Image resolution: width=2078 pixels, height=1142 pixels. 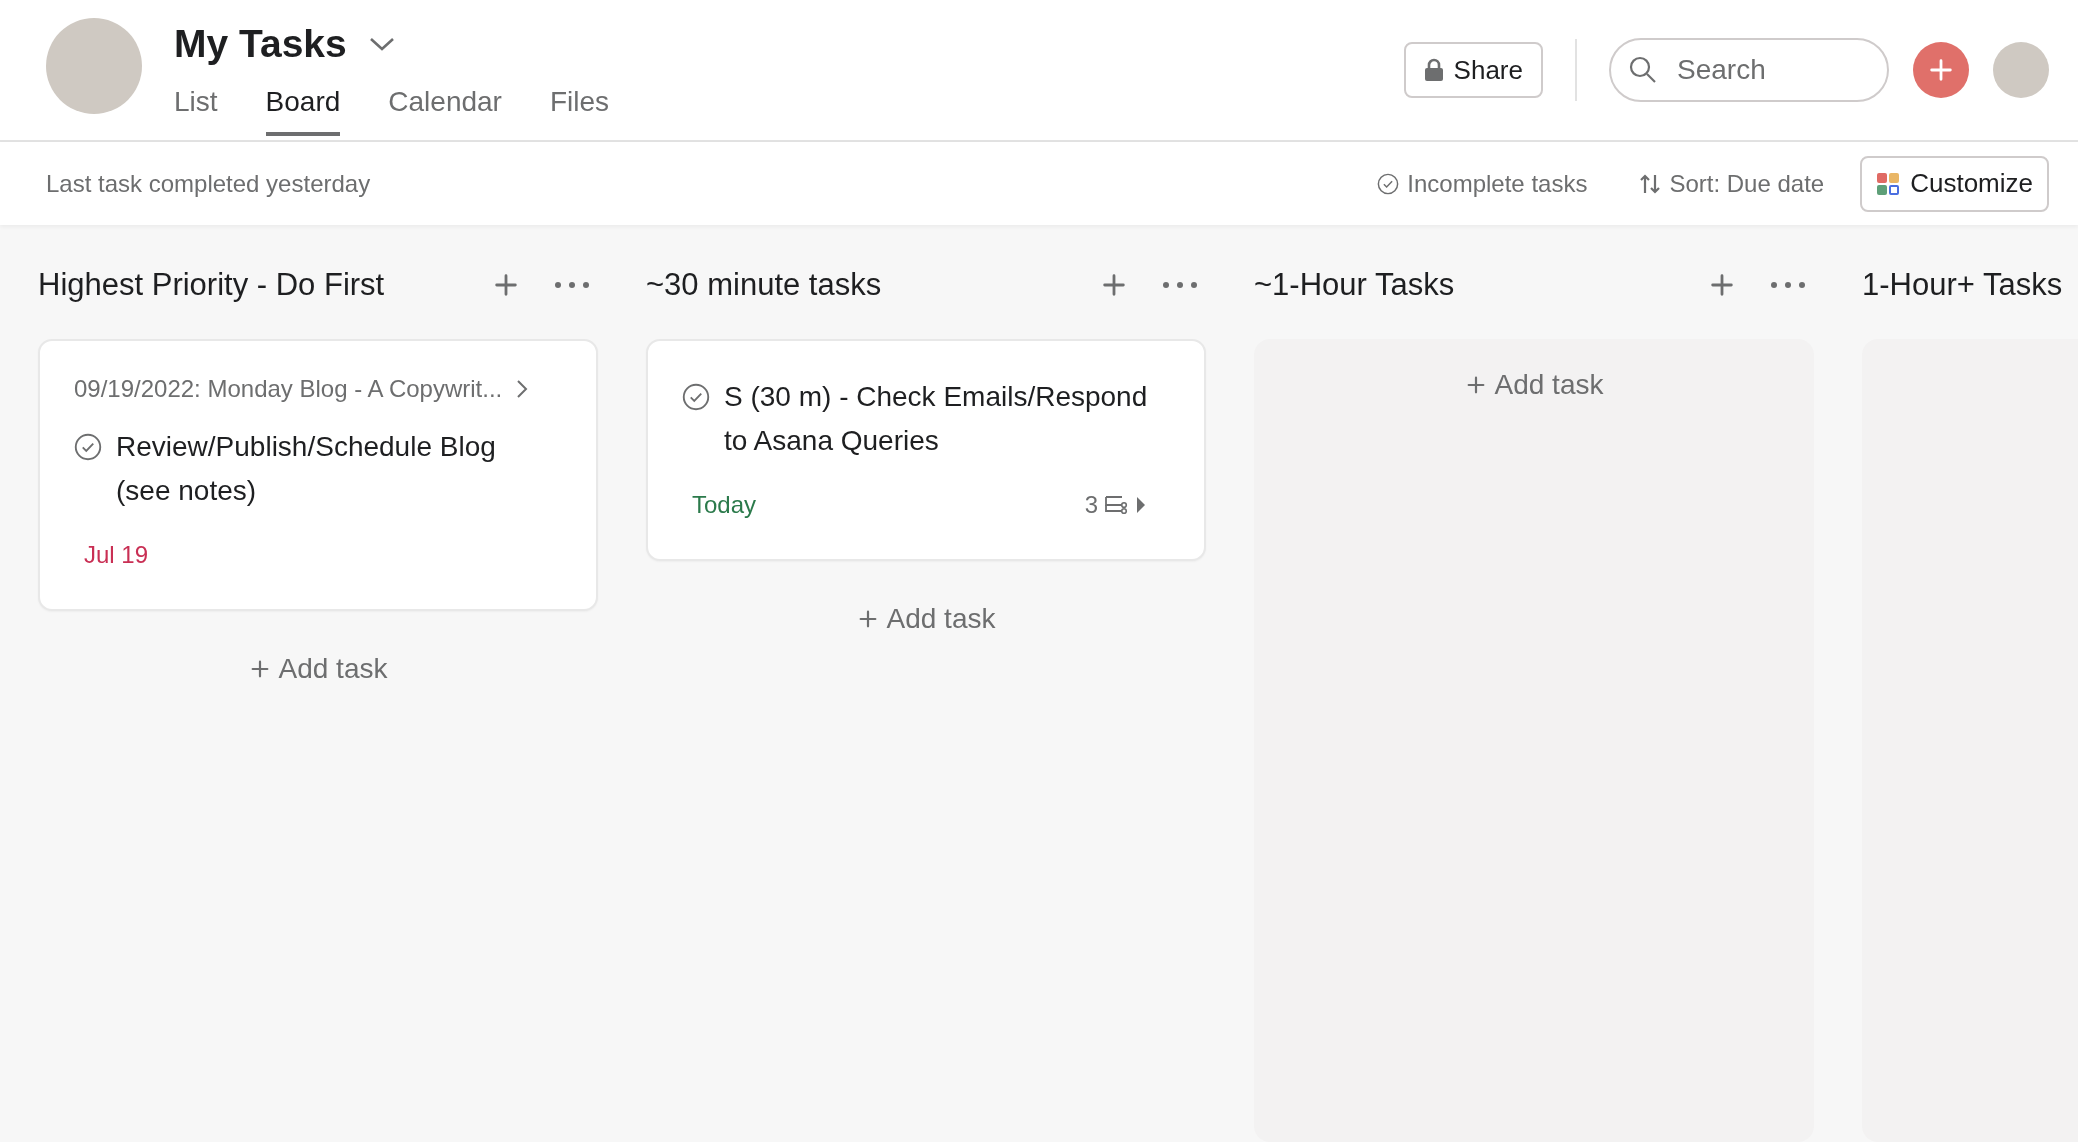 I want to click on due-date: Jul 19, so click(x=116, y=555).